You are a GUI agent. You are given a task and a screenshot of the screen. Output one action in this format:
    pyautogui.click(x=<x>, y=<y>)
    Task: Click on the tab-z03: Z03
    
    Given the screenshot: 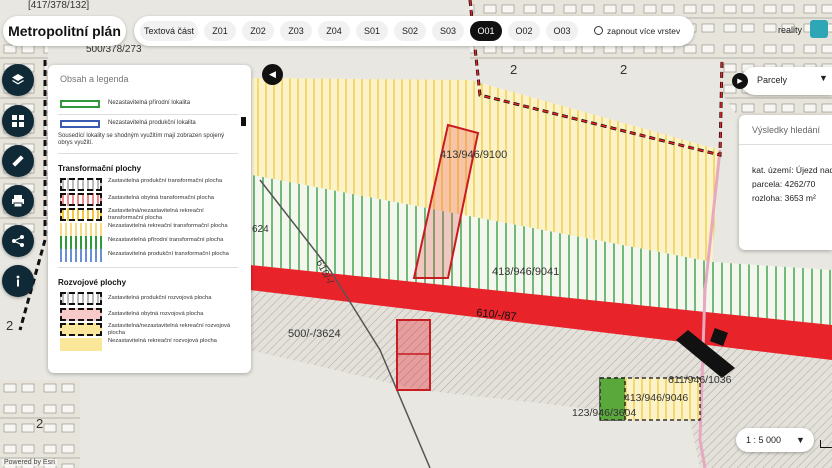 What is the action you would take?
    pyautogui.click(x=296, y=31)
    